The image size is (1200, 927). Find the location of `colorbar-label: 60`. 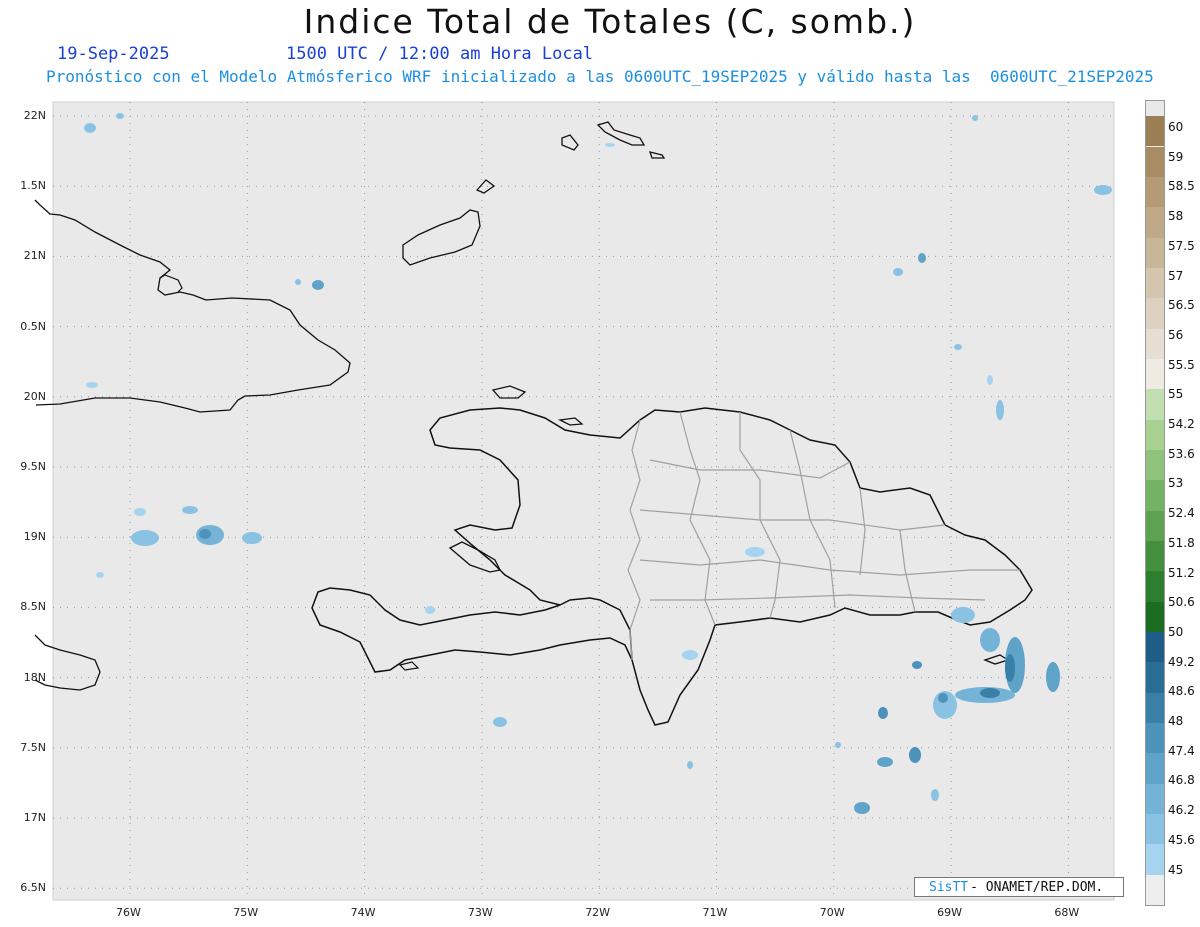

colorbar-label: 60 is located at coordinates (1176, 127).